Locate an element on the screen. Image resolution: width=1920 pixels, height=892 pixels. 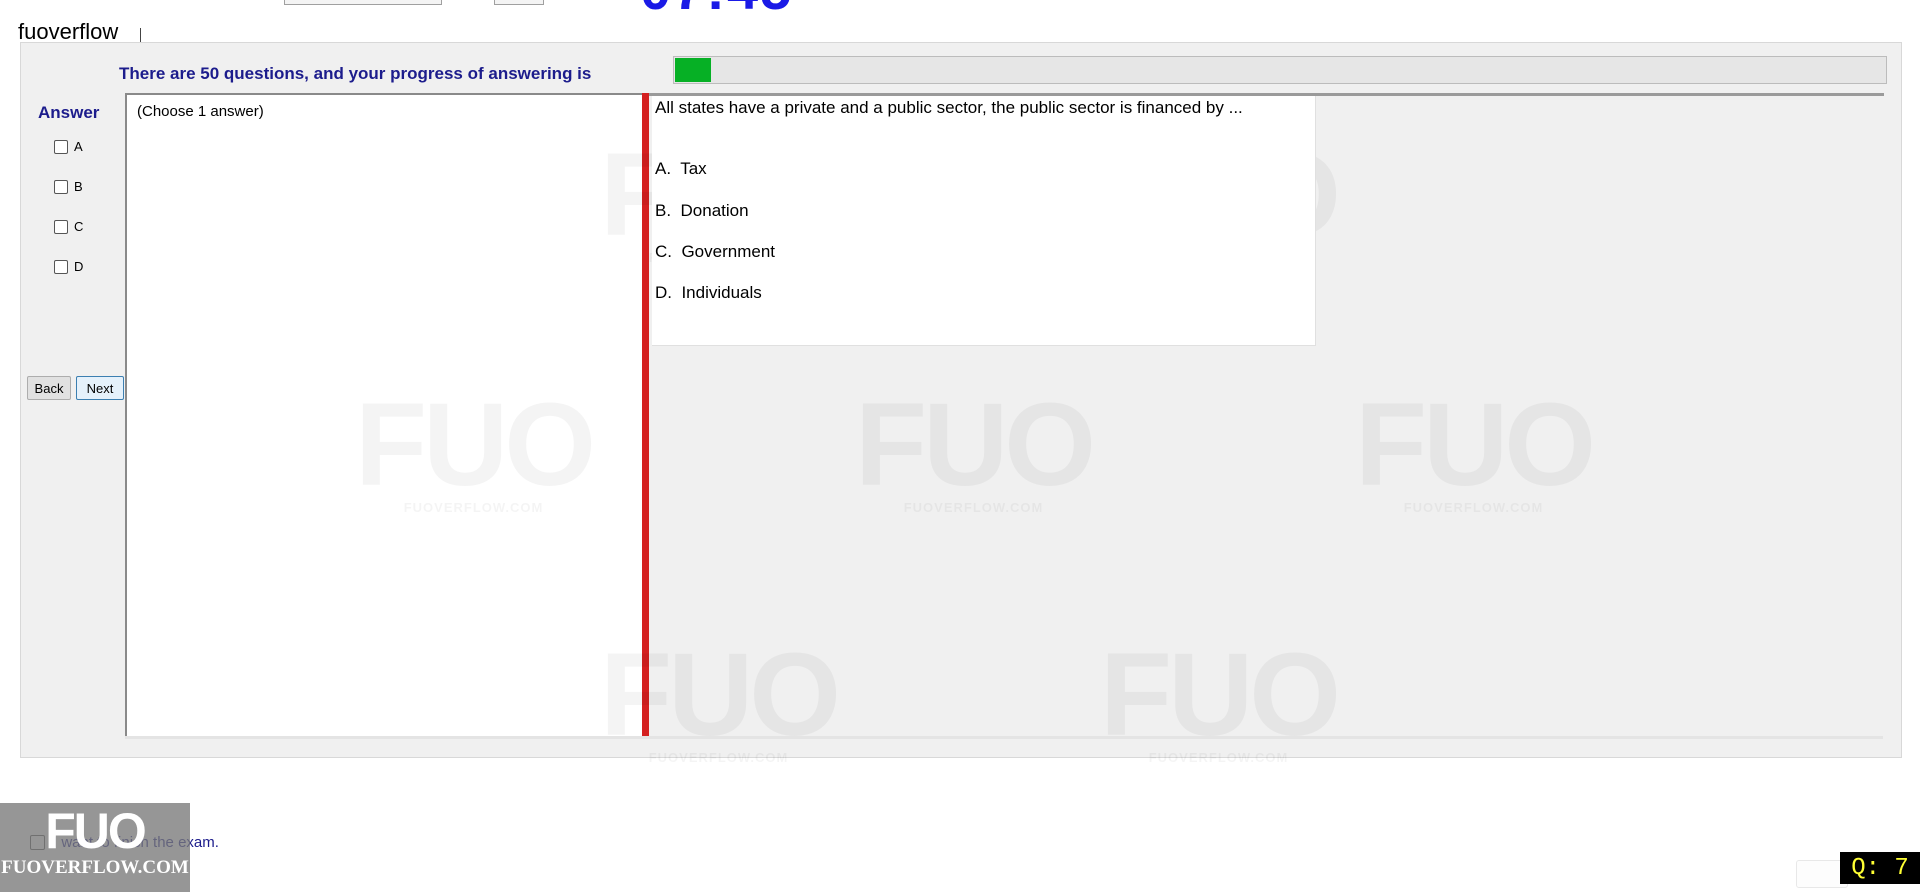
answer-option-label: A is located at coordinates (78, 146).